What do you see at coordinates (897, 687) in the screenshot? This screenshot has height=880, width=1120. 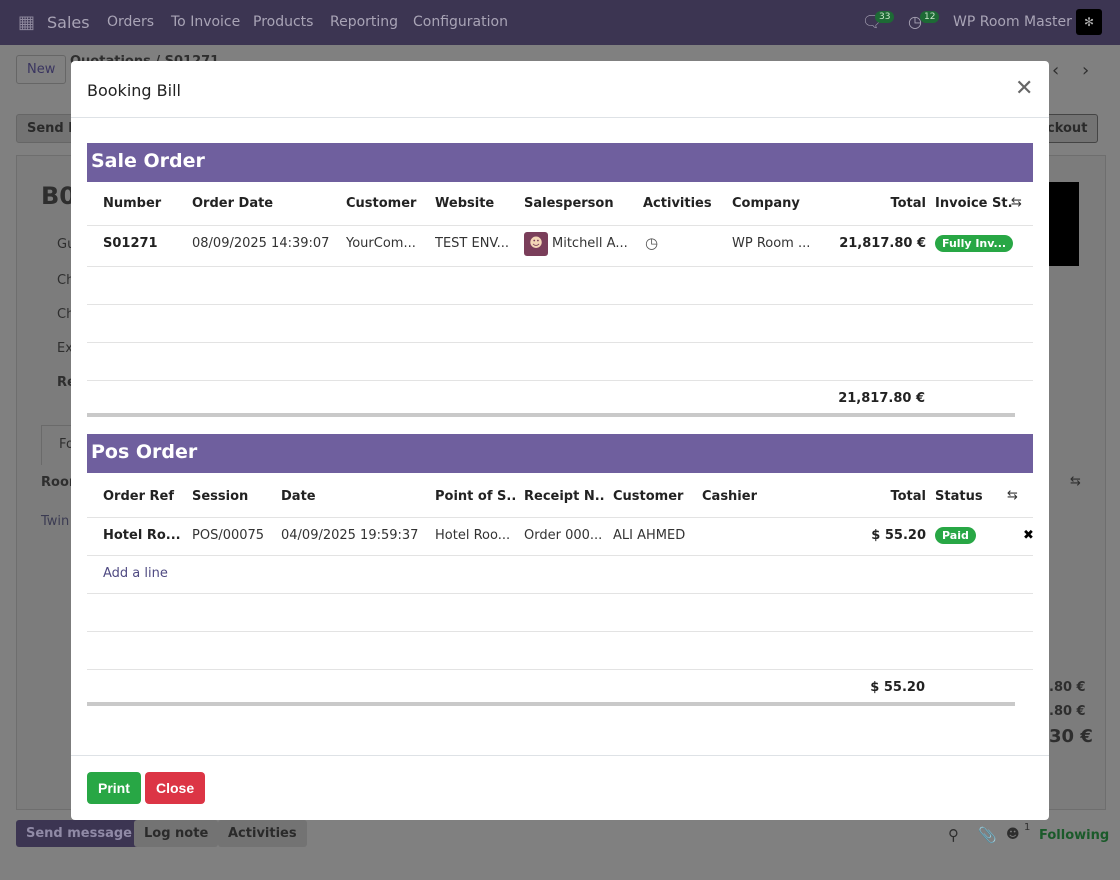 I see `pos-order-footer-total: $ 55.20` at bounding box center [897, 687].